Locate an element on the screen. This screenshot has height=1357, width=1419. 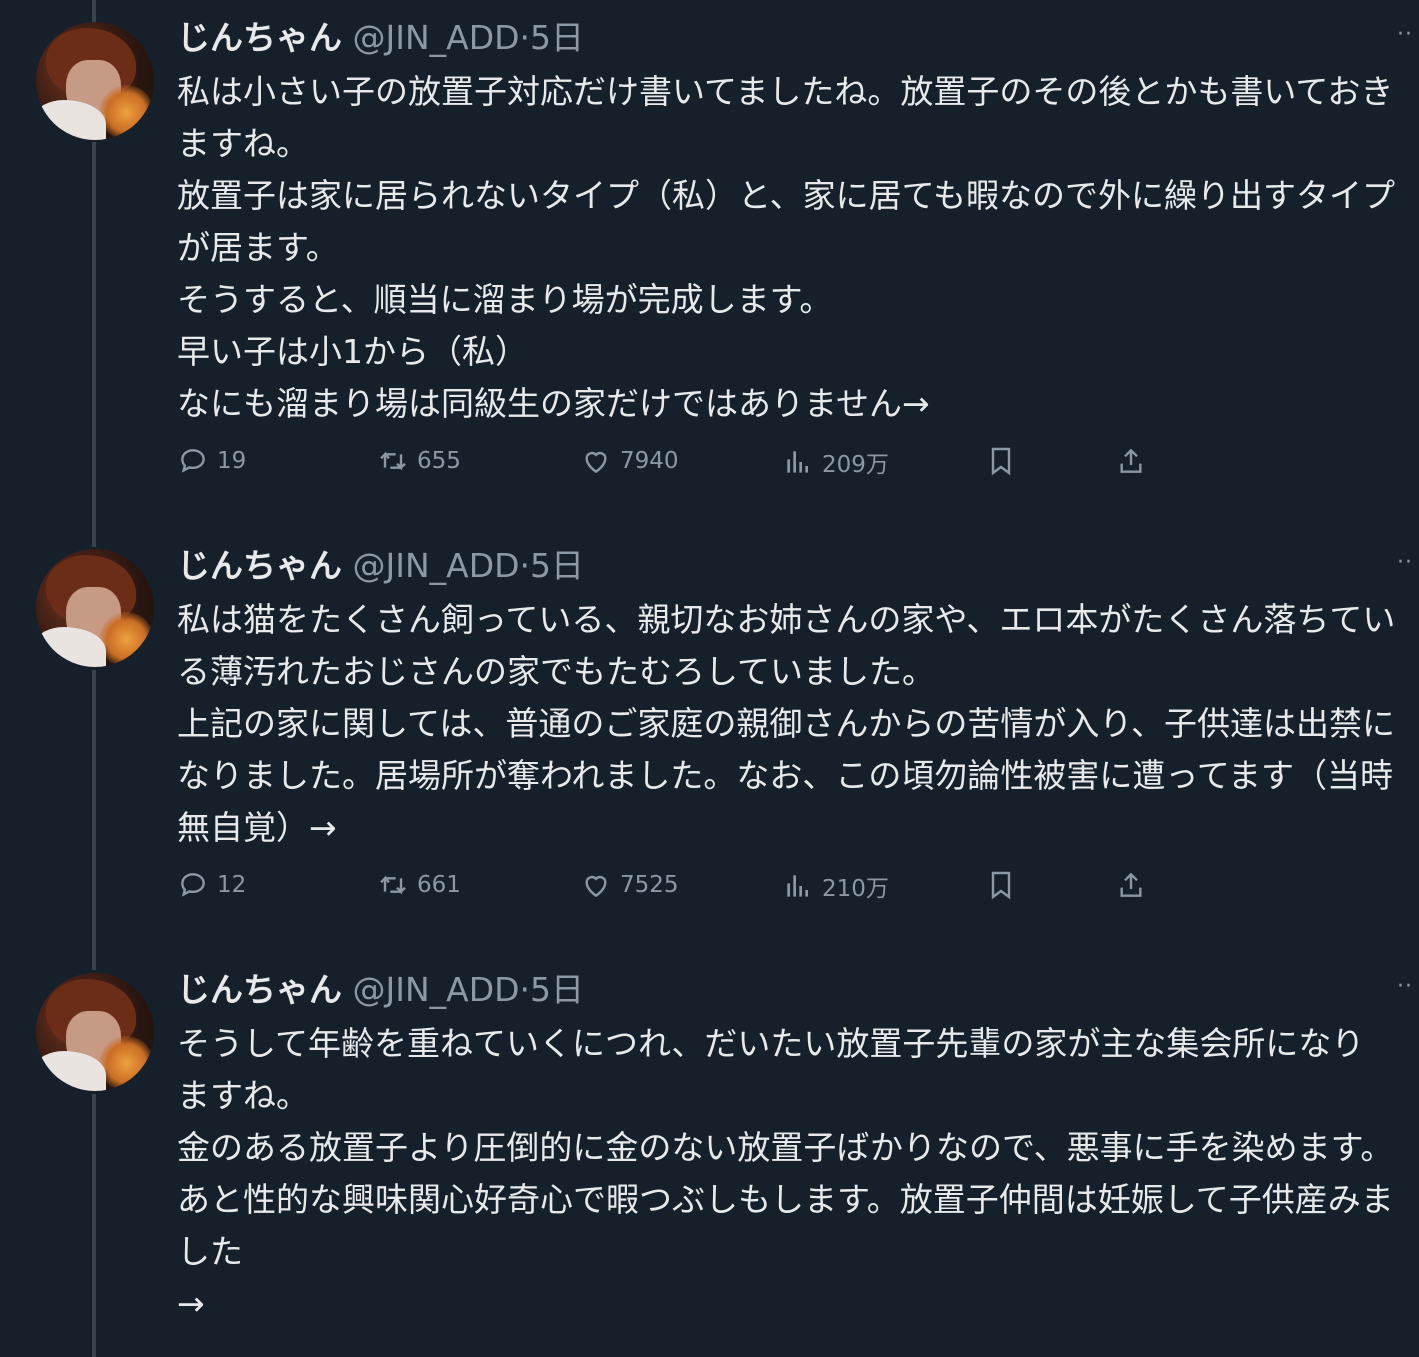
retweet-button: 655 is located at coordinates (419, 461).